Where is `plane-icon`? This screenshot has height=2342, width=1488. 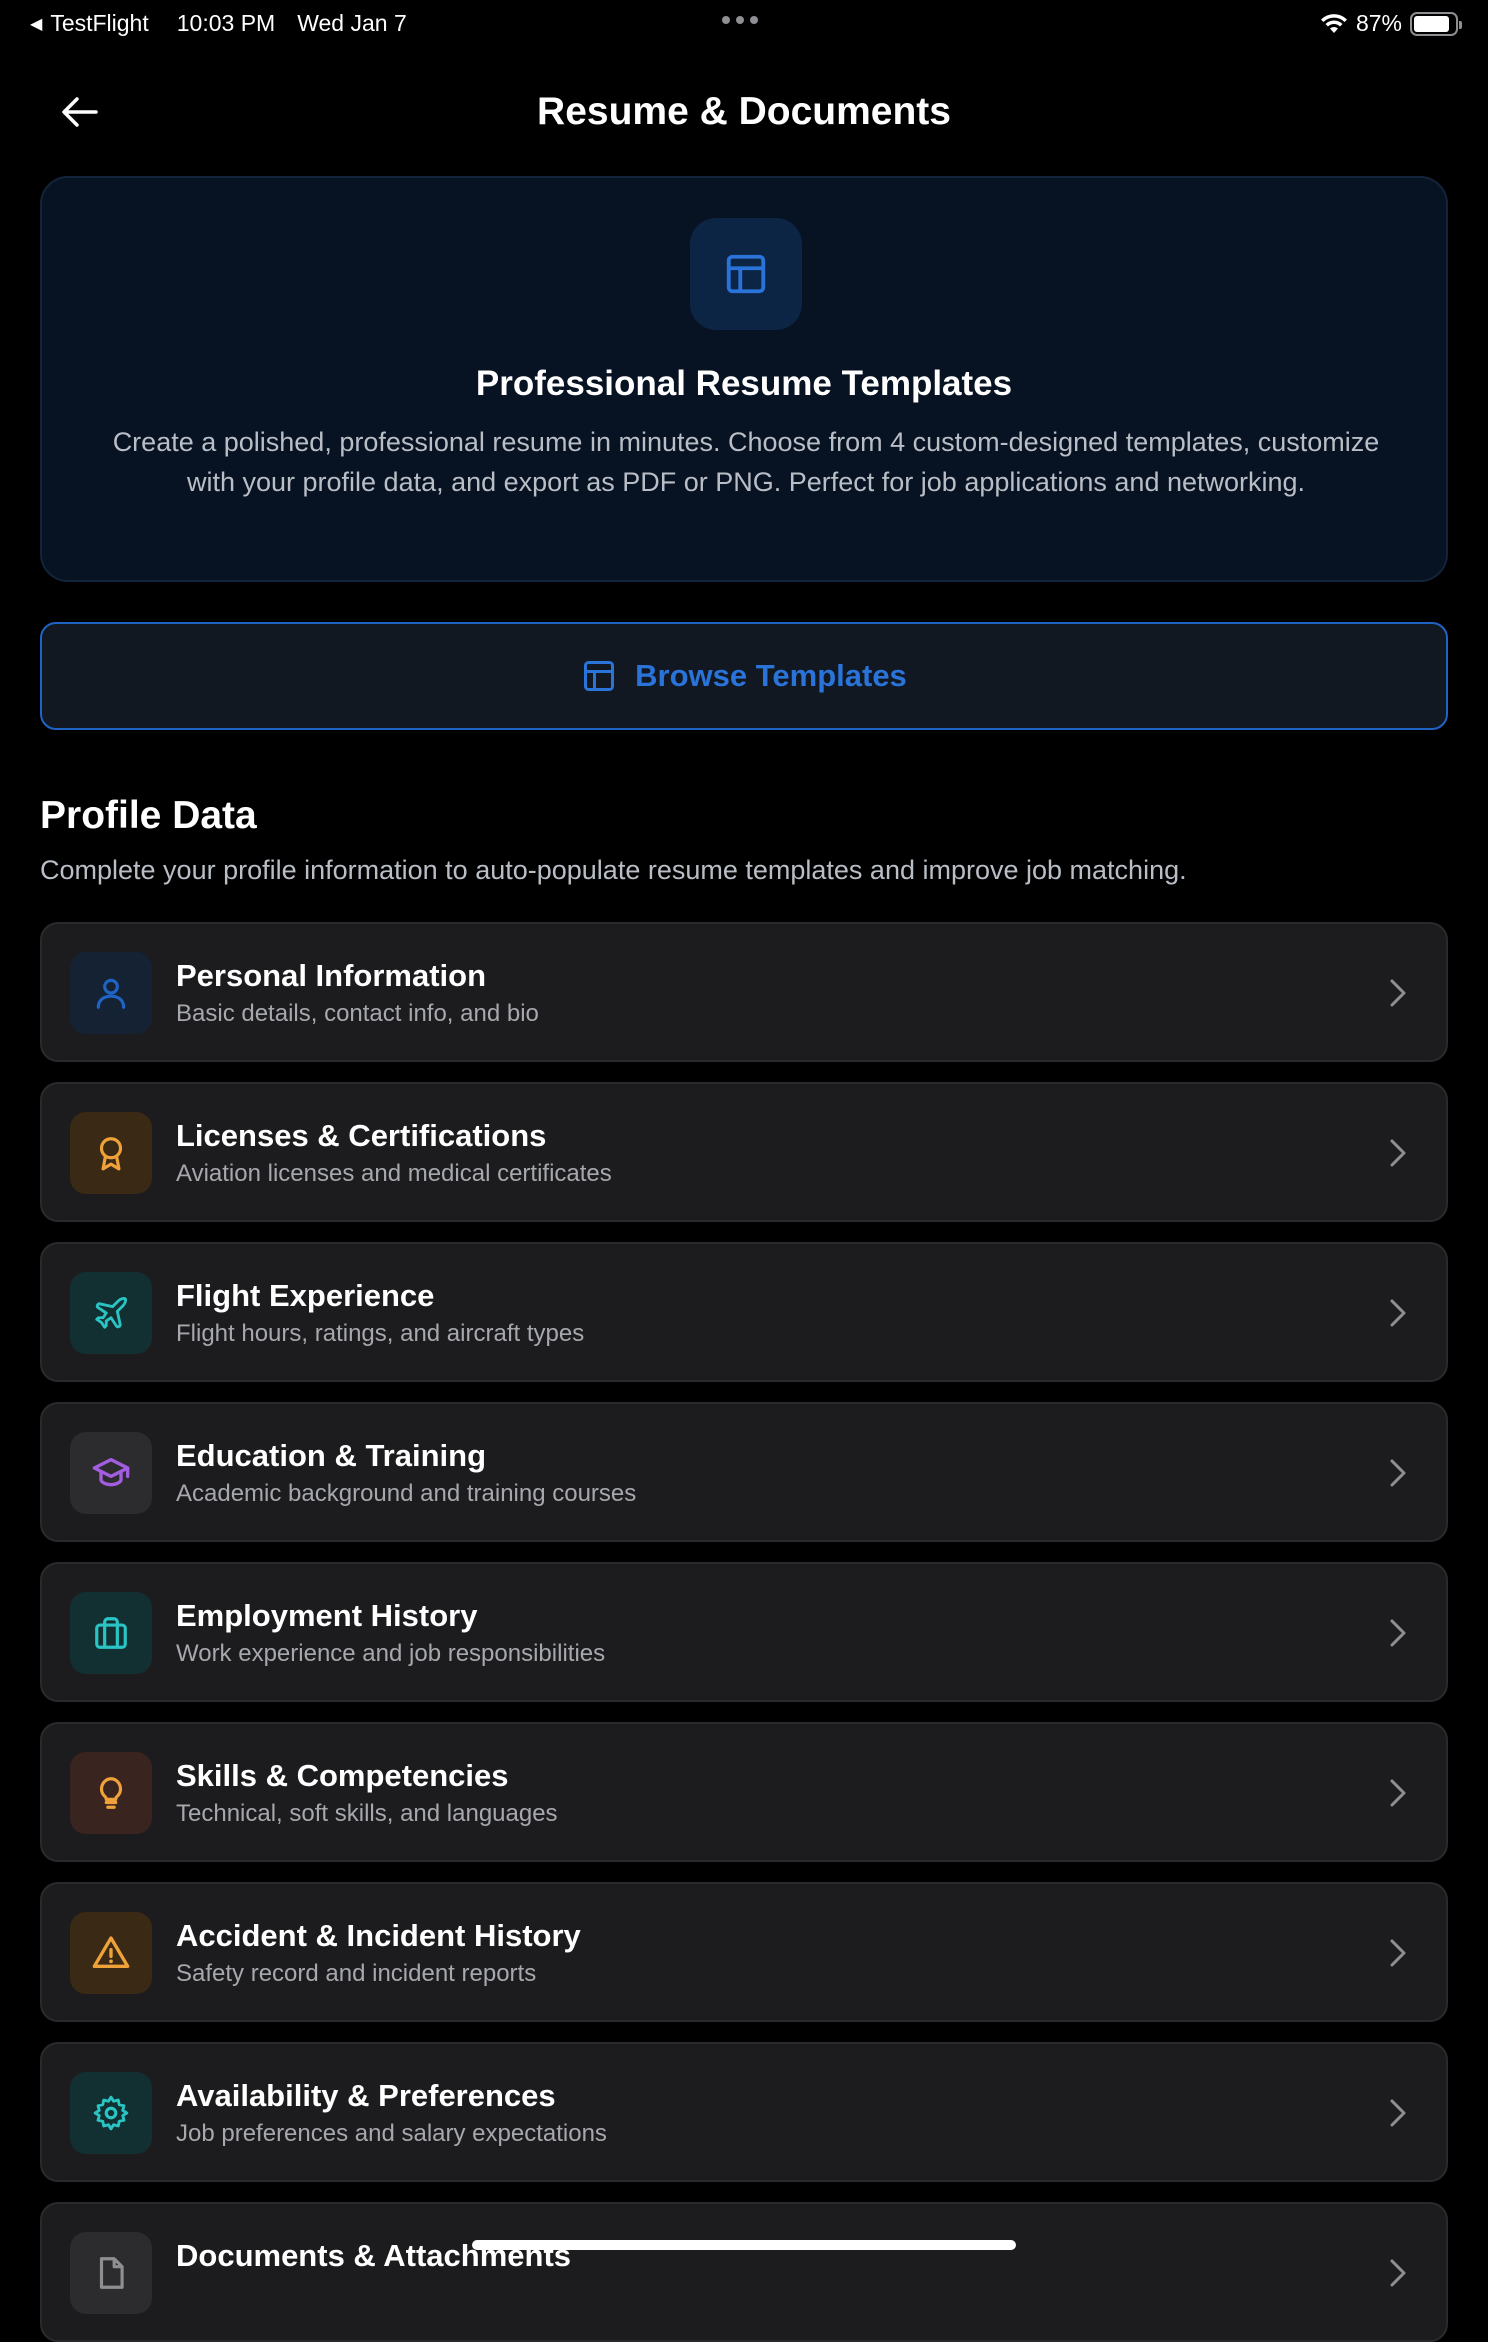
plane-icon is located at coordinates (111, 1313).